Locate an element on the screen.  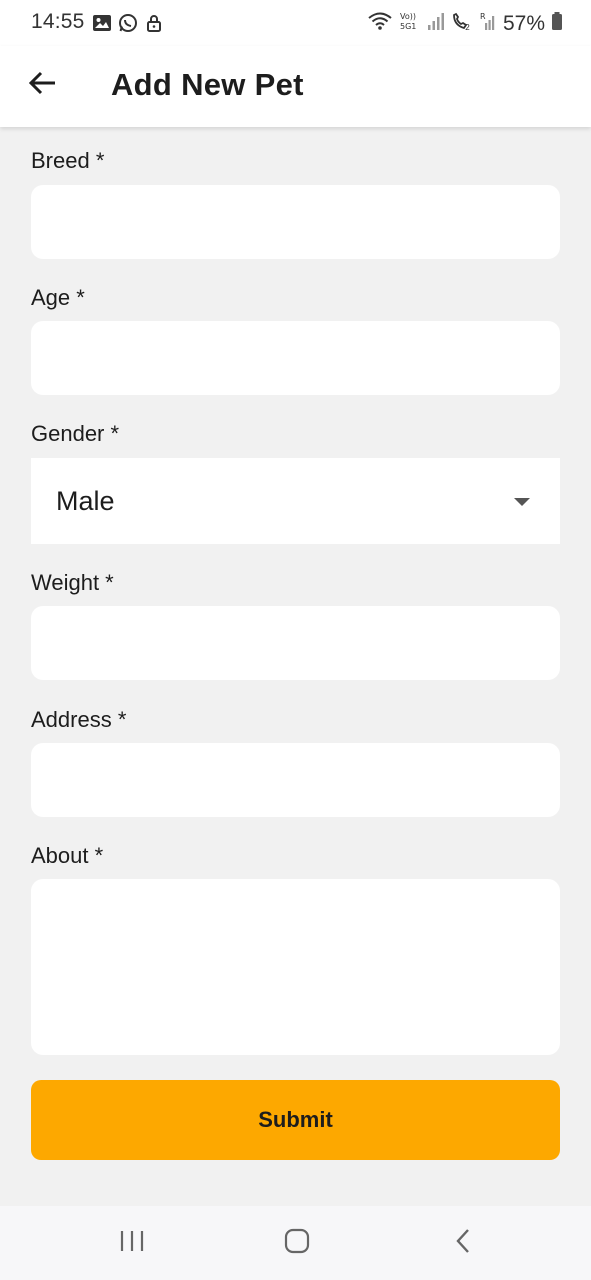
back-icon is located at coordinates (463, 1243).